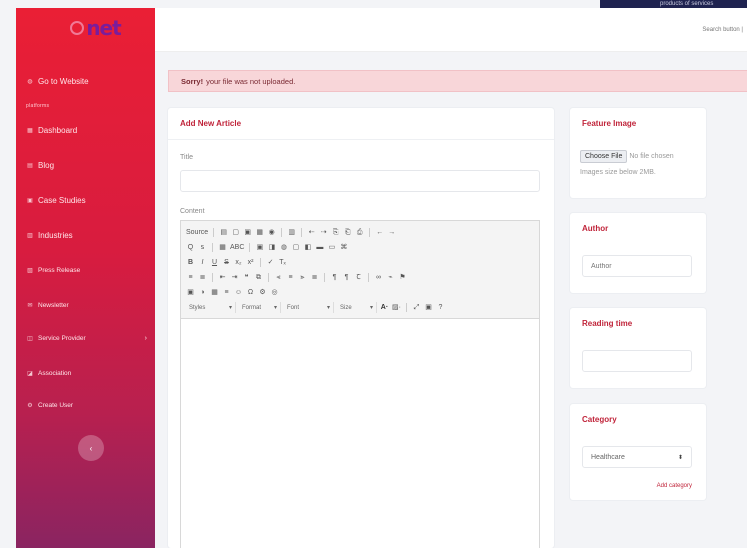 The image size is (747, 548). What do you see at coordinates (86, 338) in the screenshot?
I see `sidebar-item-service-provider: ◫ Service Provider ›` at bounding box center [86, 338].